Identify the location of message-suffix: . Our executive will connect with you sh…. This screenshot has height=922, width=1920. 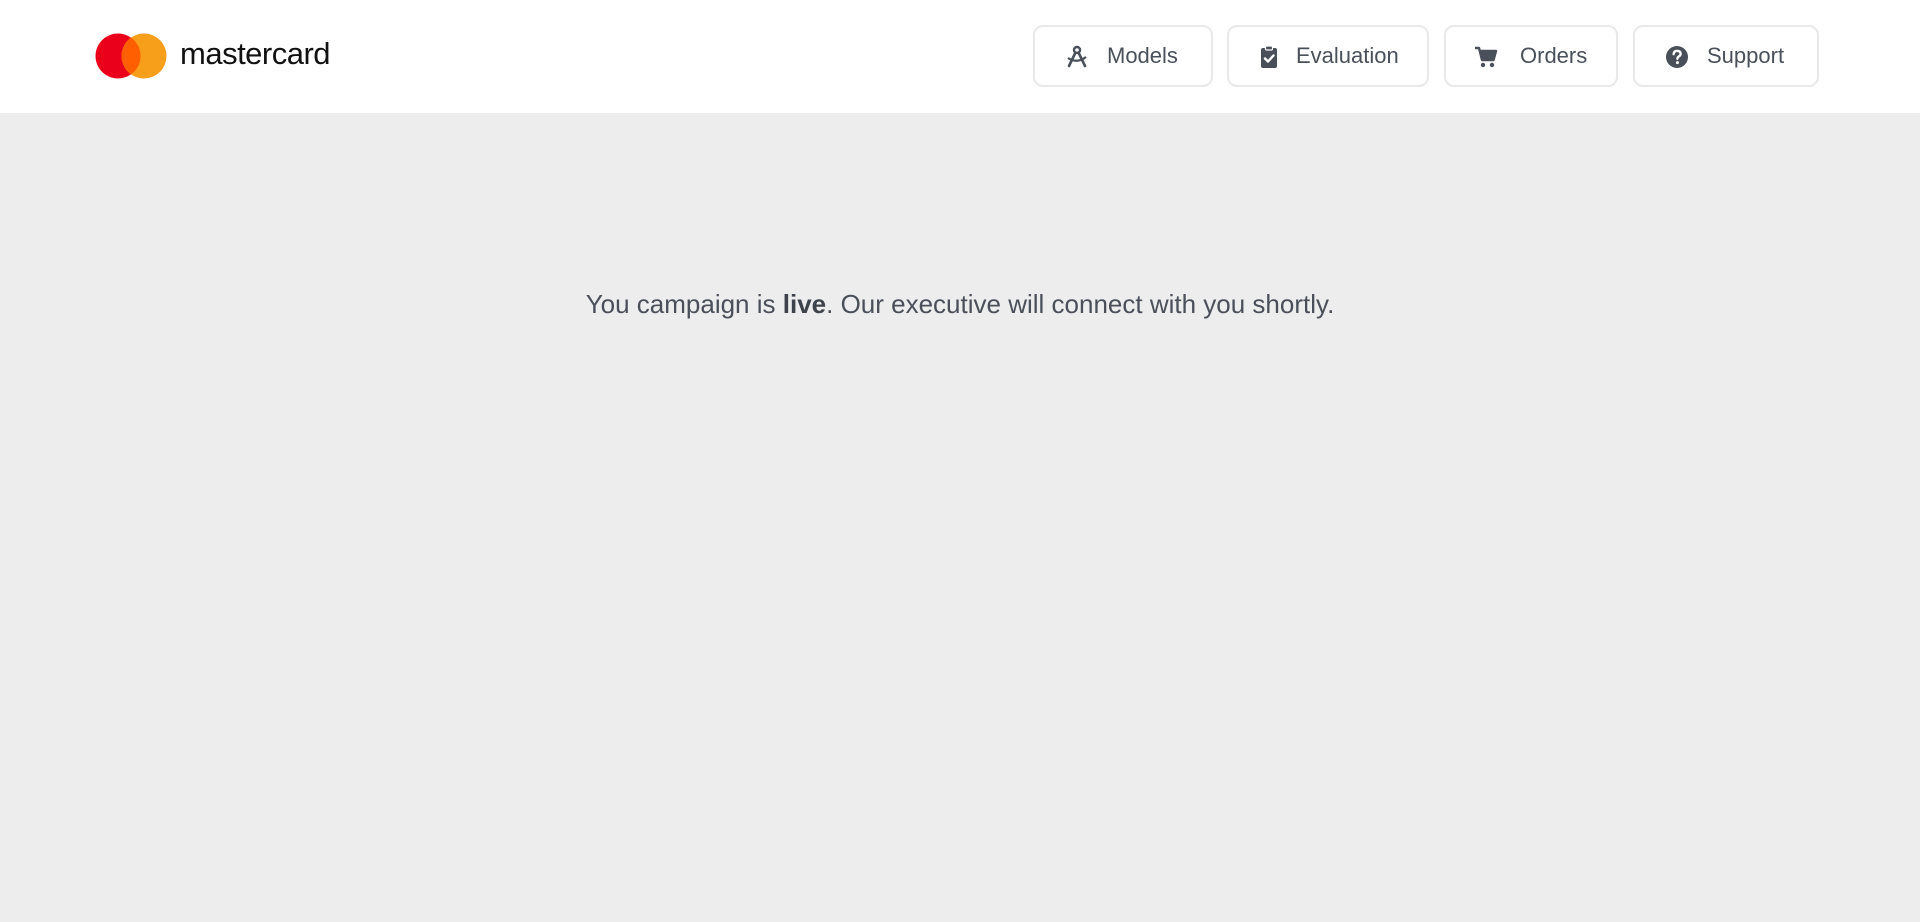
(1080, 304).